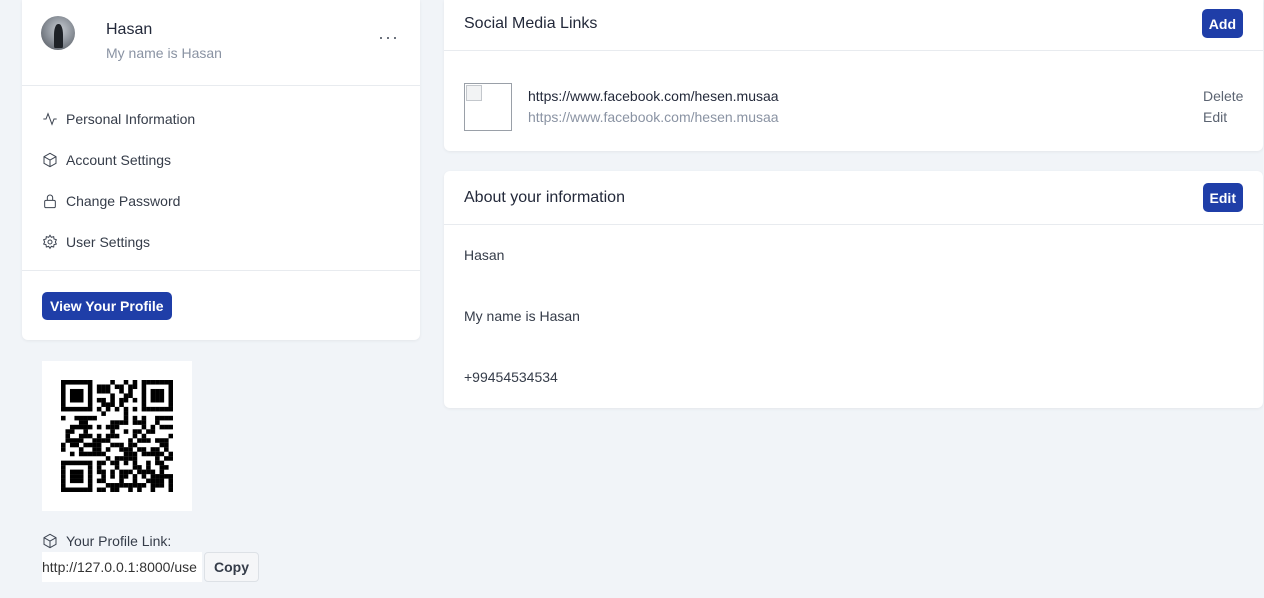 The image size is (1264, 598). What do you see at coordinates (119, 541) in the screenshot?
I see `profile-link-label-text: Your Profile Link:` at bounding box center [119, 541].